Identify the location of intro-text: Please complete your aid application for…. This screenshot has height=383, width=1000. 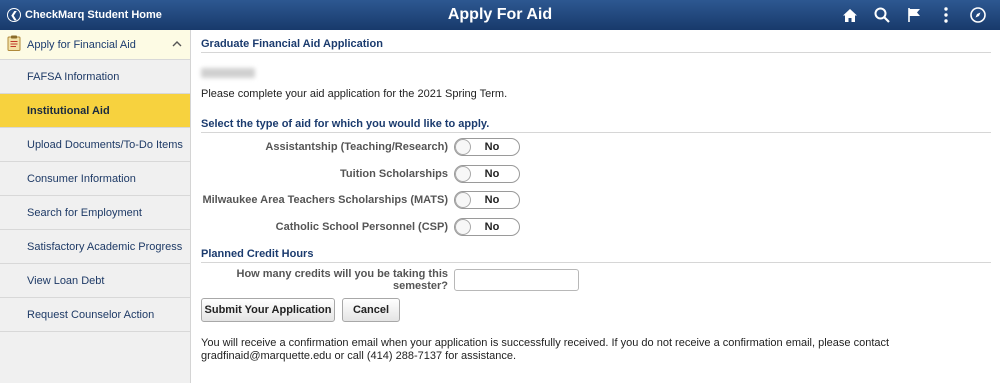
(354, 94).